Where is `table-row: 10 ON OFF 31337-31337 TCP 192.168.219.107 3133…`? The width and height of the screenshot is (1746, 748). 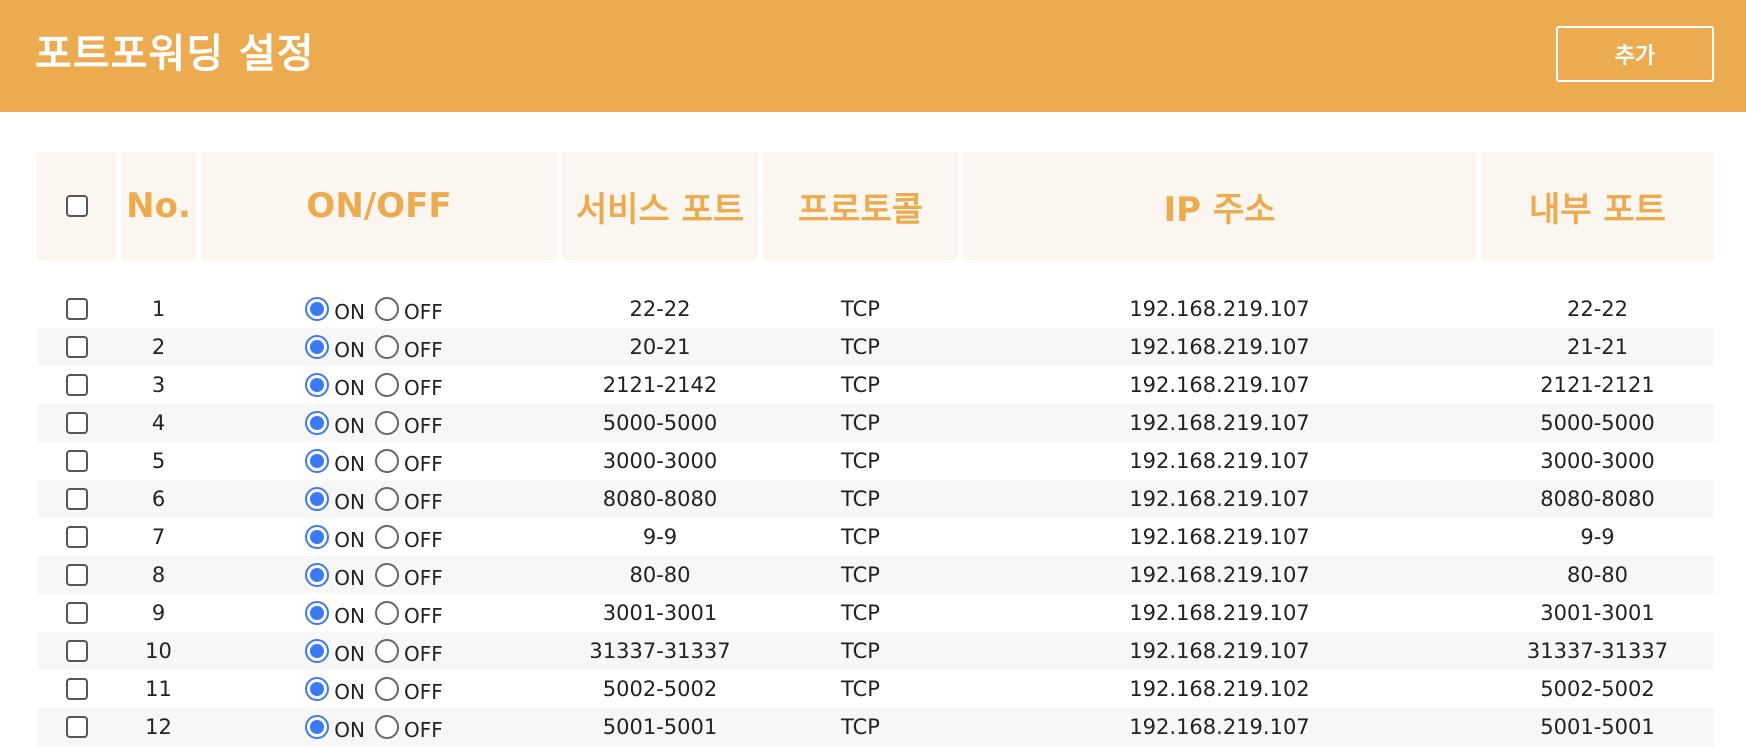
table-row: 10 ON OFF 31337-31337 TCP 192.168.219.107 3133… is located at coordinates (875, 651).